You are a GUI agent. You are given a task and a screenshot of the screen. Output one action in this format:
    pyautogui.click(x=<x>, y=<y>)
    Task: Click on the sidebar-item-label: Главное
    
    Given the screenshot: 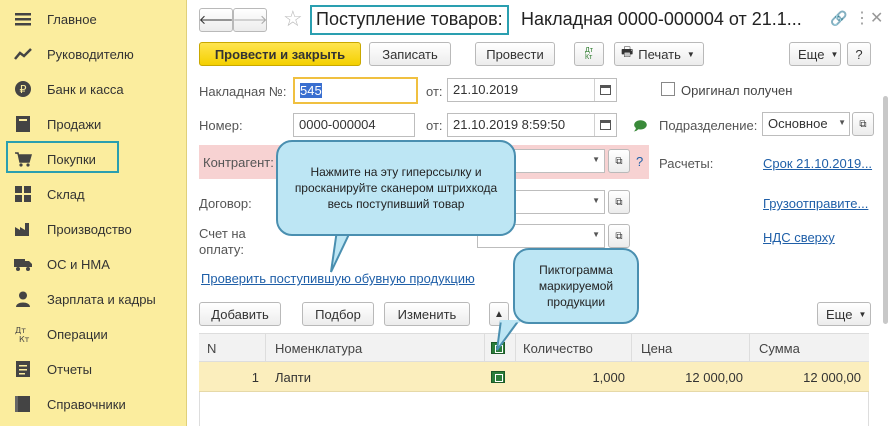 What is the action you would take?
    pyautogui.click(x=72, y=19)
    